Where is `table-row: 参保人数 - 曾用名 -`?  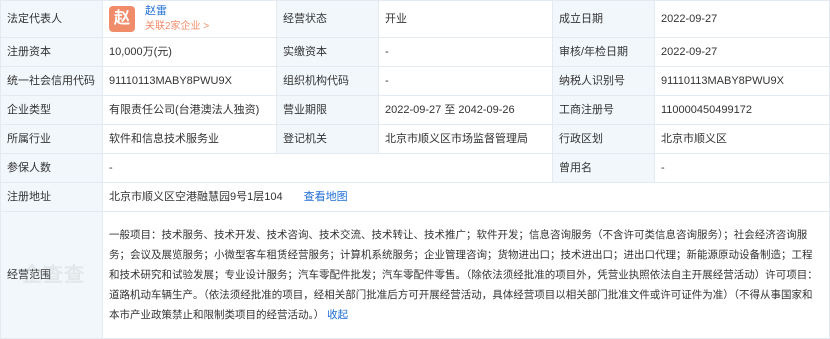
table-row: 参保人数 - 曾用名 - is located at coordinates (415, 168).